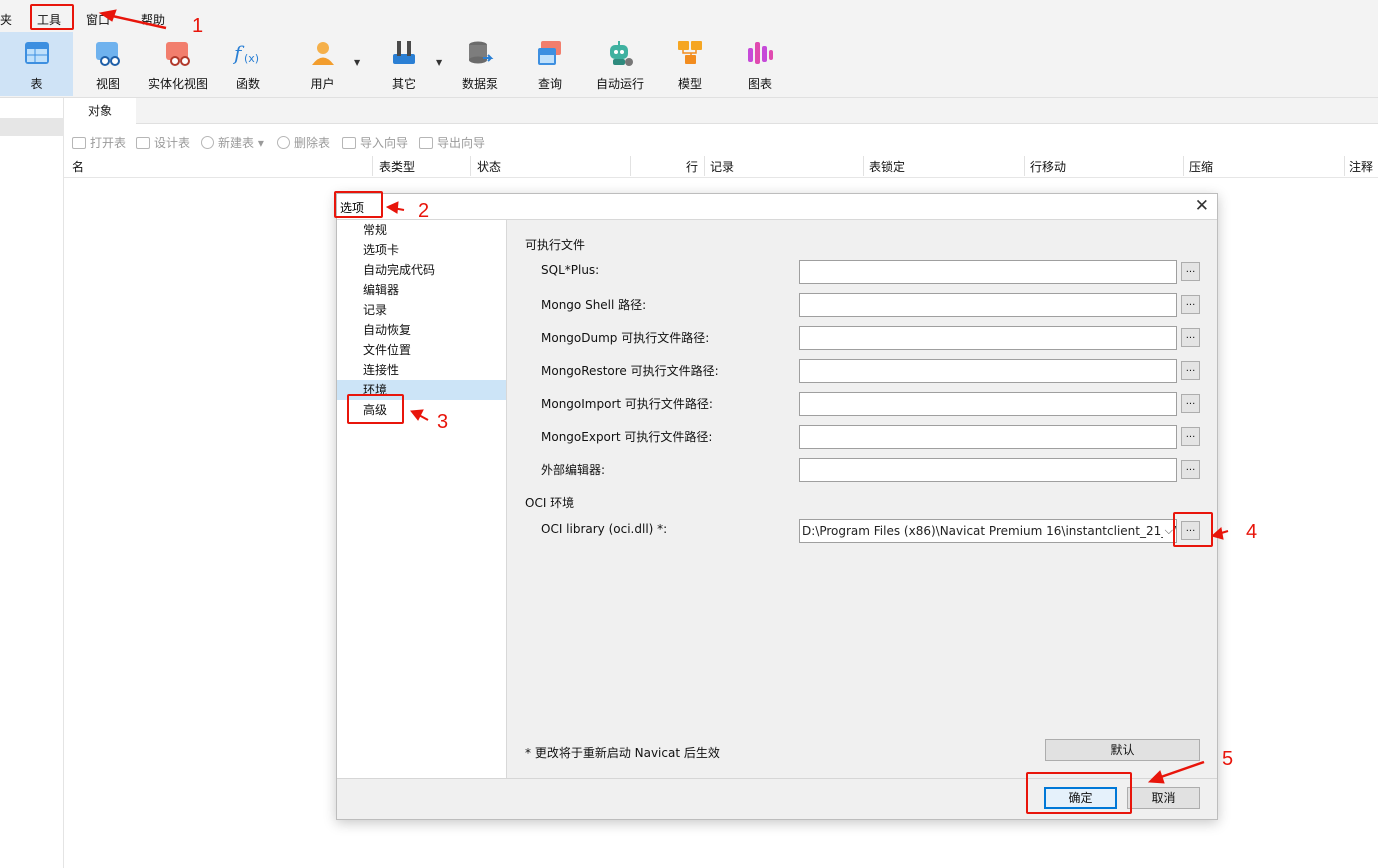 This screenshot has height=868, width=1378. Describe the element at coordinates (98, 19) in the screenshot. I see `menu-window: 窗口` at that location.